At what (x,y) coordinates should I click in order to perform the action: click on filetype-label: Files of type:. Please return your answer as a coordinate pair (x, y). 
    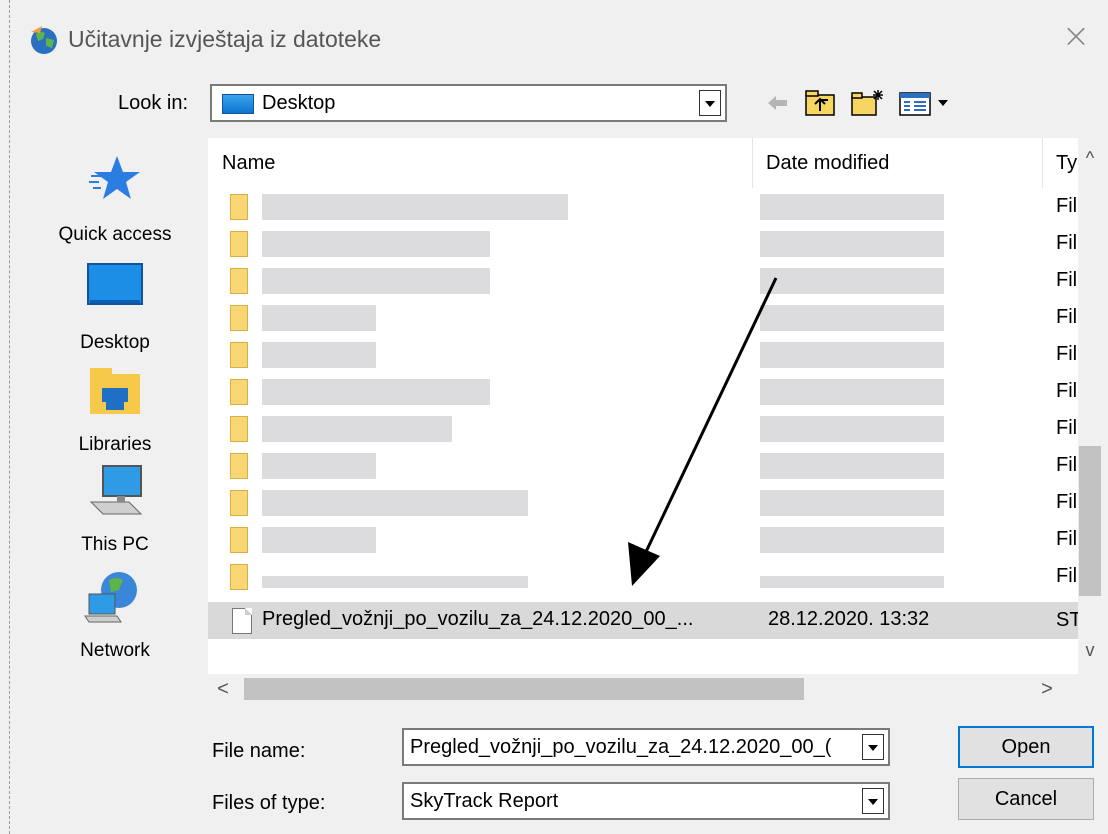
    Looking at the image, I should click on (269, 803).